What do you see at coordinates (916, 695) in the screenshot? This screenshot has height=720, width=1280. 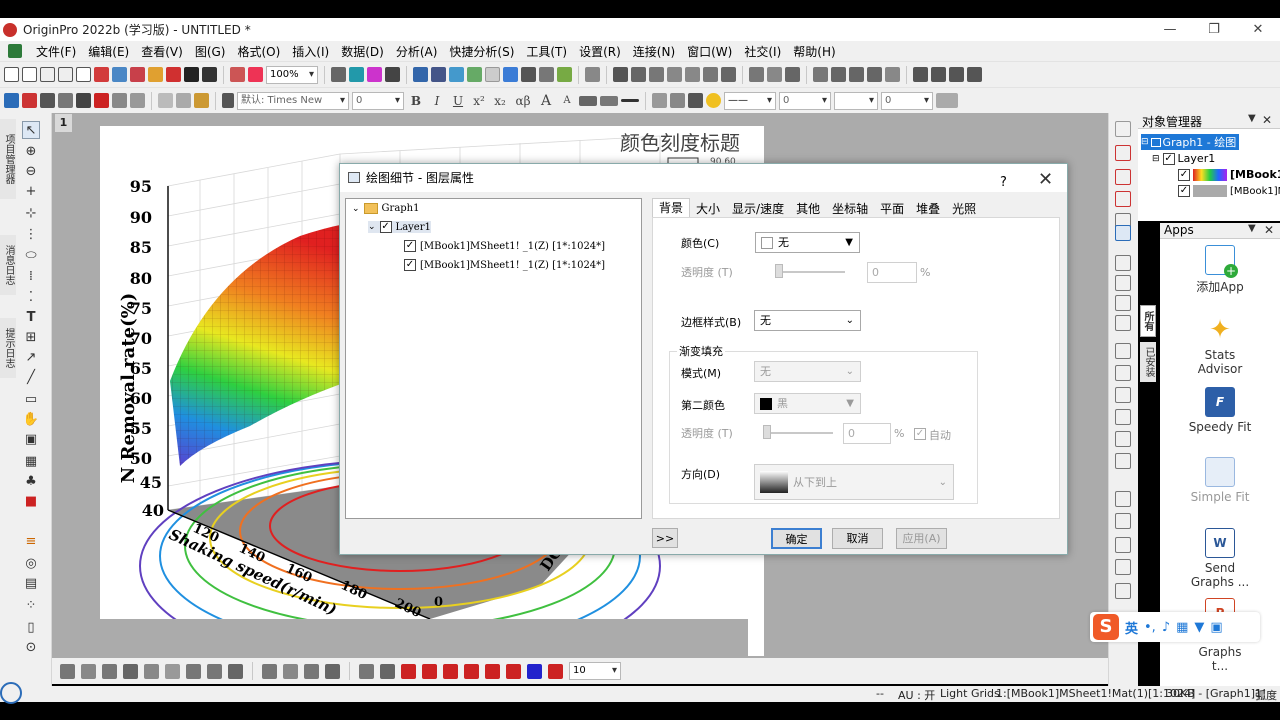 I see `status-autoupdate: AU : 开` at bounding box center [916, 695].